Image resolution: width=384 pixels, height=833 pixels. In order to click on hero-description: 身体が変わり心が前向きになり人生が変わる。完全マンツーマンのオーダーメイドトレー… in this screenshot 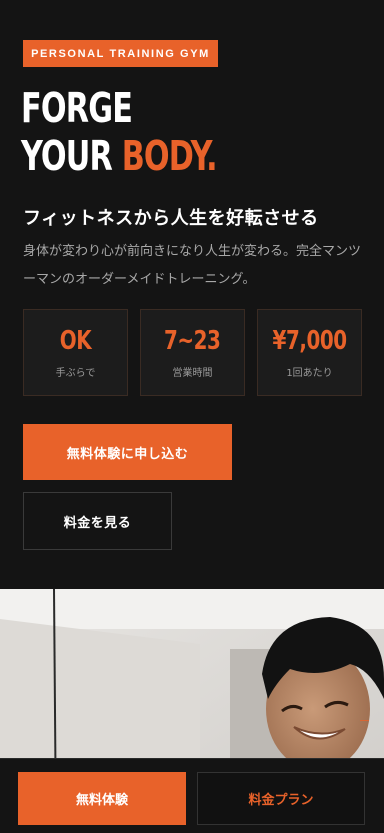, I will do `click(192, 265)`.